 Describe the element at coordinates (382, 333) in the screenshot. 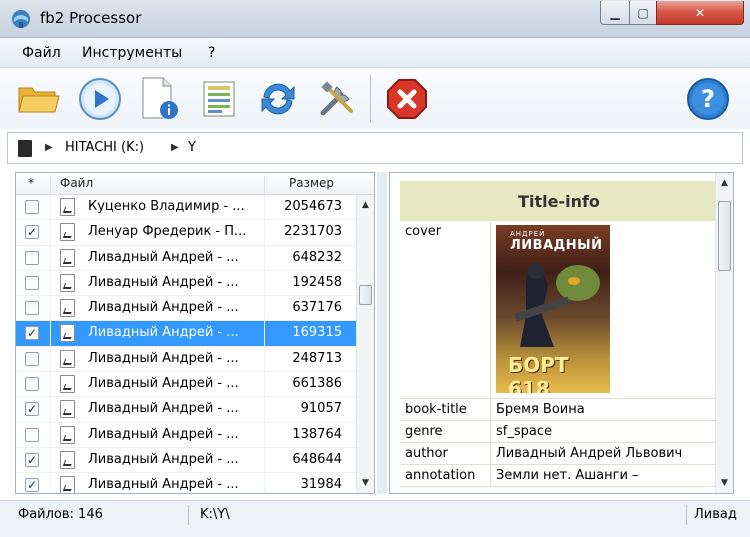

I see `splitter` at that location.